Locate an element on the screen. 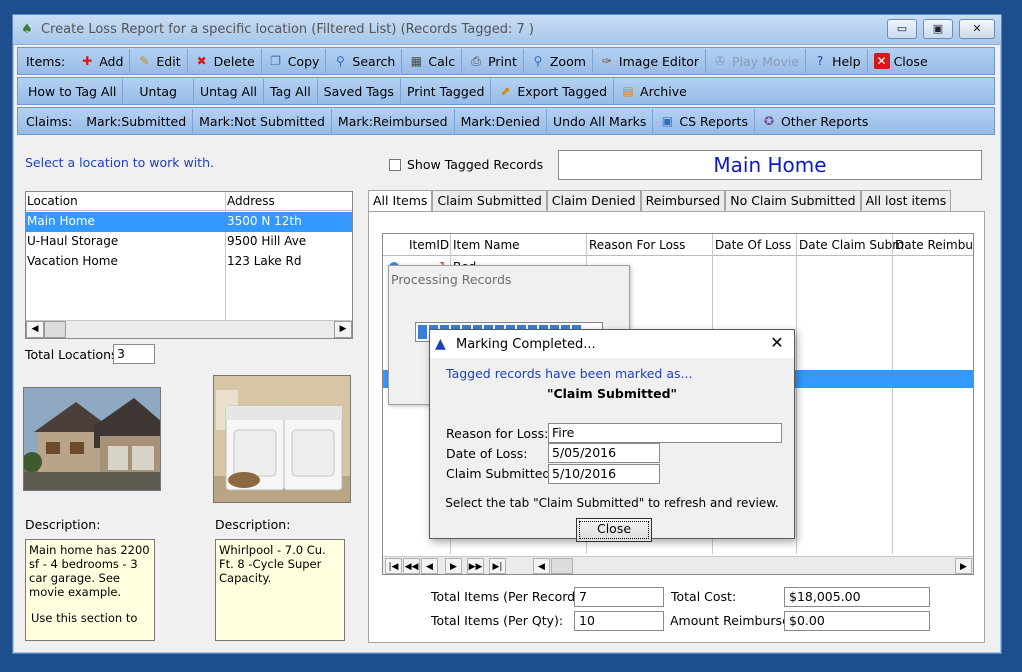  items-toolbar-label: Items: is located at coordinates (46, 61).